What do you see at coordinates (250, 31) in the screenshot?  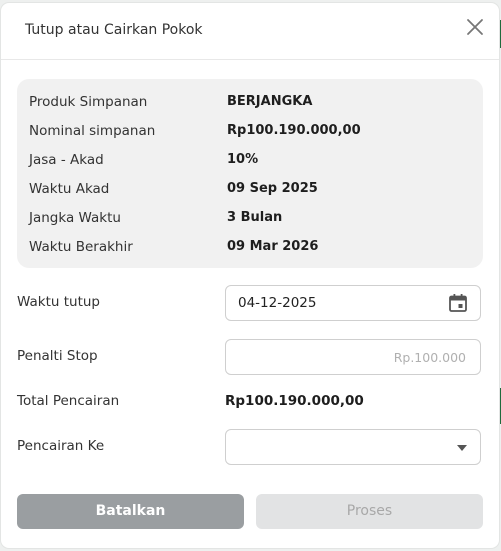 I see `dialog-header: Tutup atau Cairkan Pokok` at bounding box center [250, 31].